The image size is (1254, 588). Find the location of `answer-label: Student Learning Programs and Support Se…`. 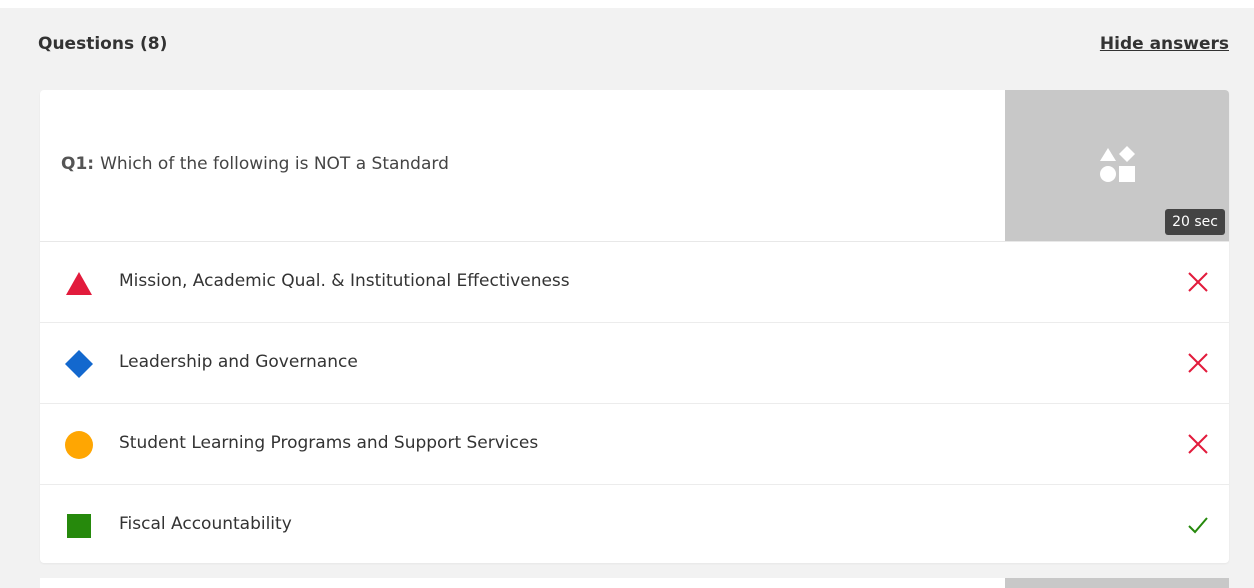

answer-label: Student Learning Programs and Support Se… is located at coordinates (329, 443).